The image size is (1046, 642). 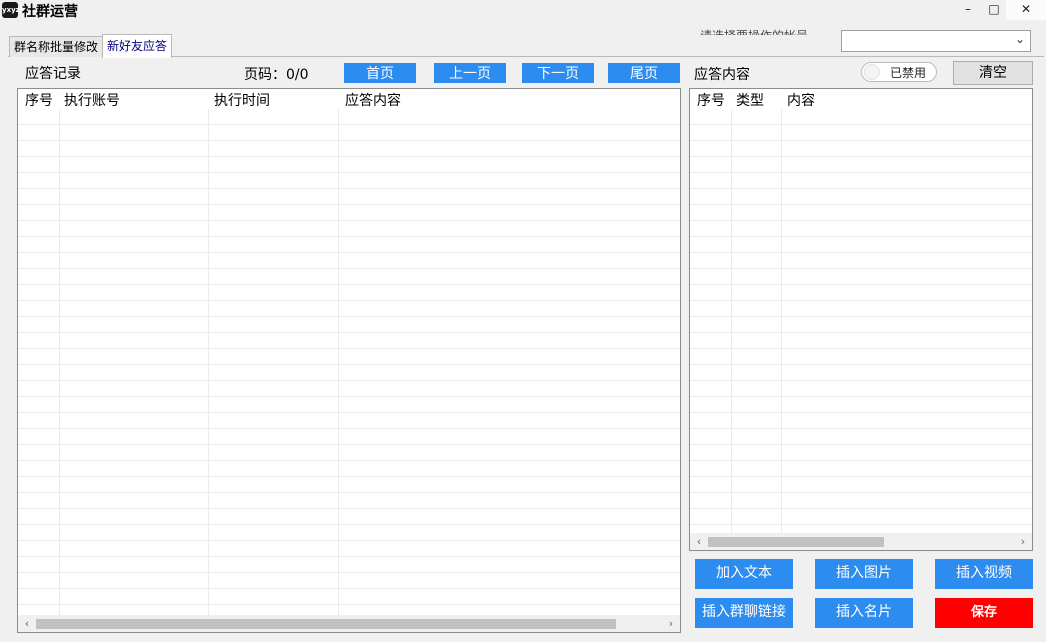 I want to click on tab-group-rename: 群名称批量修改, so click(x=56, y=46).